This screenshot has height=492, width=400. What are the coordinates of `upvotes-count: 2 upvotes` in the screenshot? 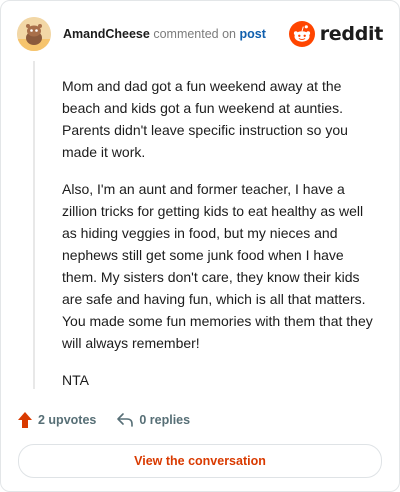 It's located at (67, 420).